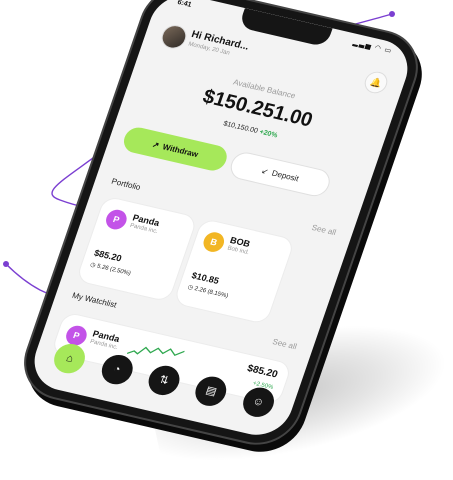 The width and height of the screenshot is (453, 480). I want to click on deposit-button: ↙ Deposit, so click(280, 174).